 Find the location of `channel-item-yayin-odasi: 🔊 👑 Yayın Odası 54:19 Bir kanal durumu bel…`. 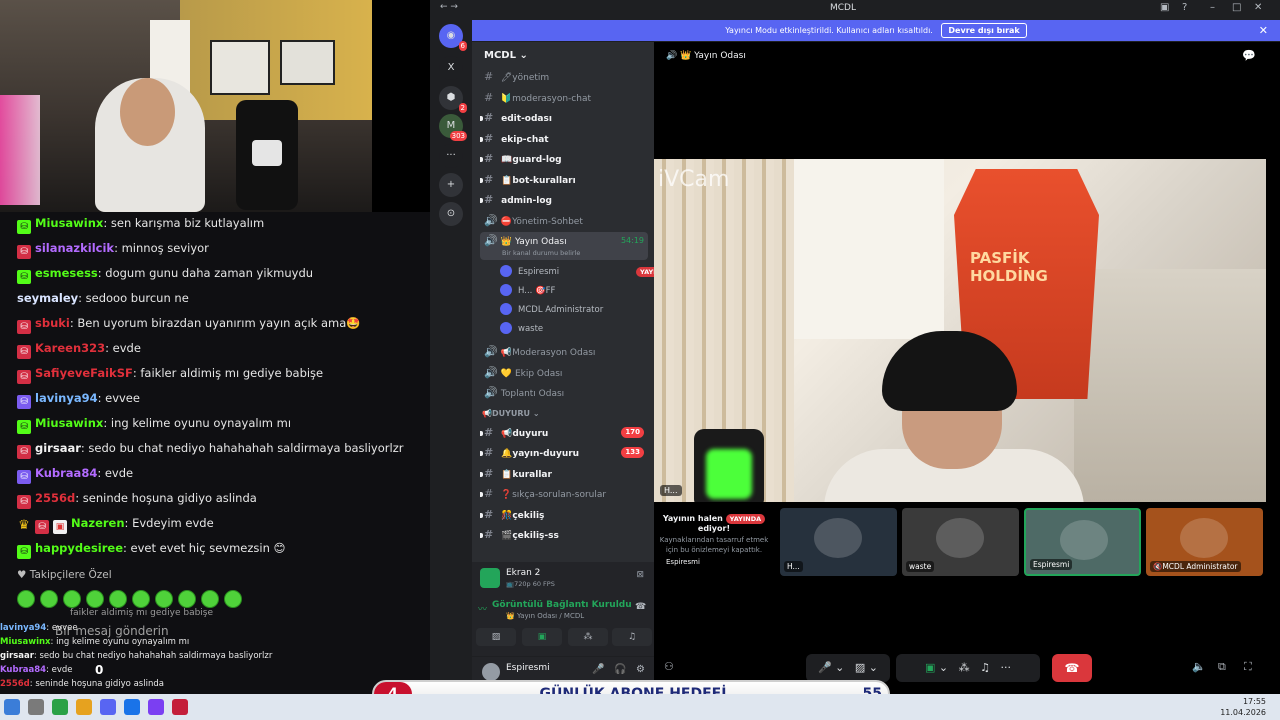

channel-item-yayin-odasi: 🔊 👑 Yayın Odası 54:19 Bir kanal durumu bel… is located at coordinates (564, 246).